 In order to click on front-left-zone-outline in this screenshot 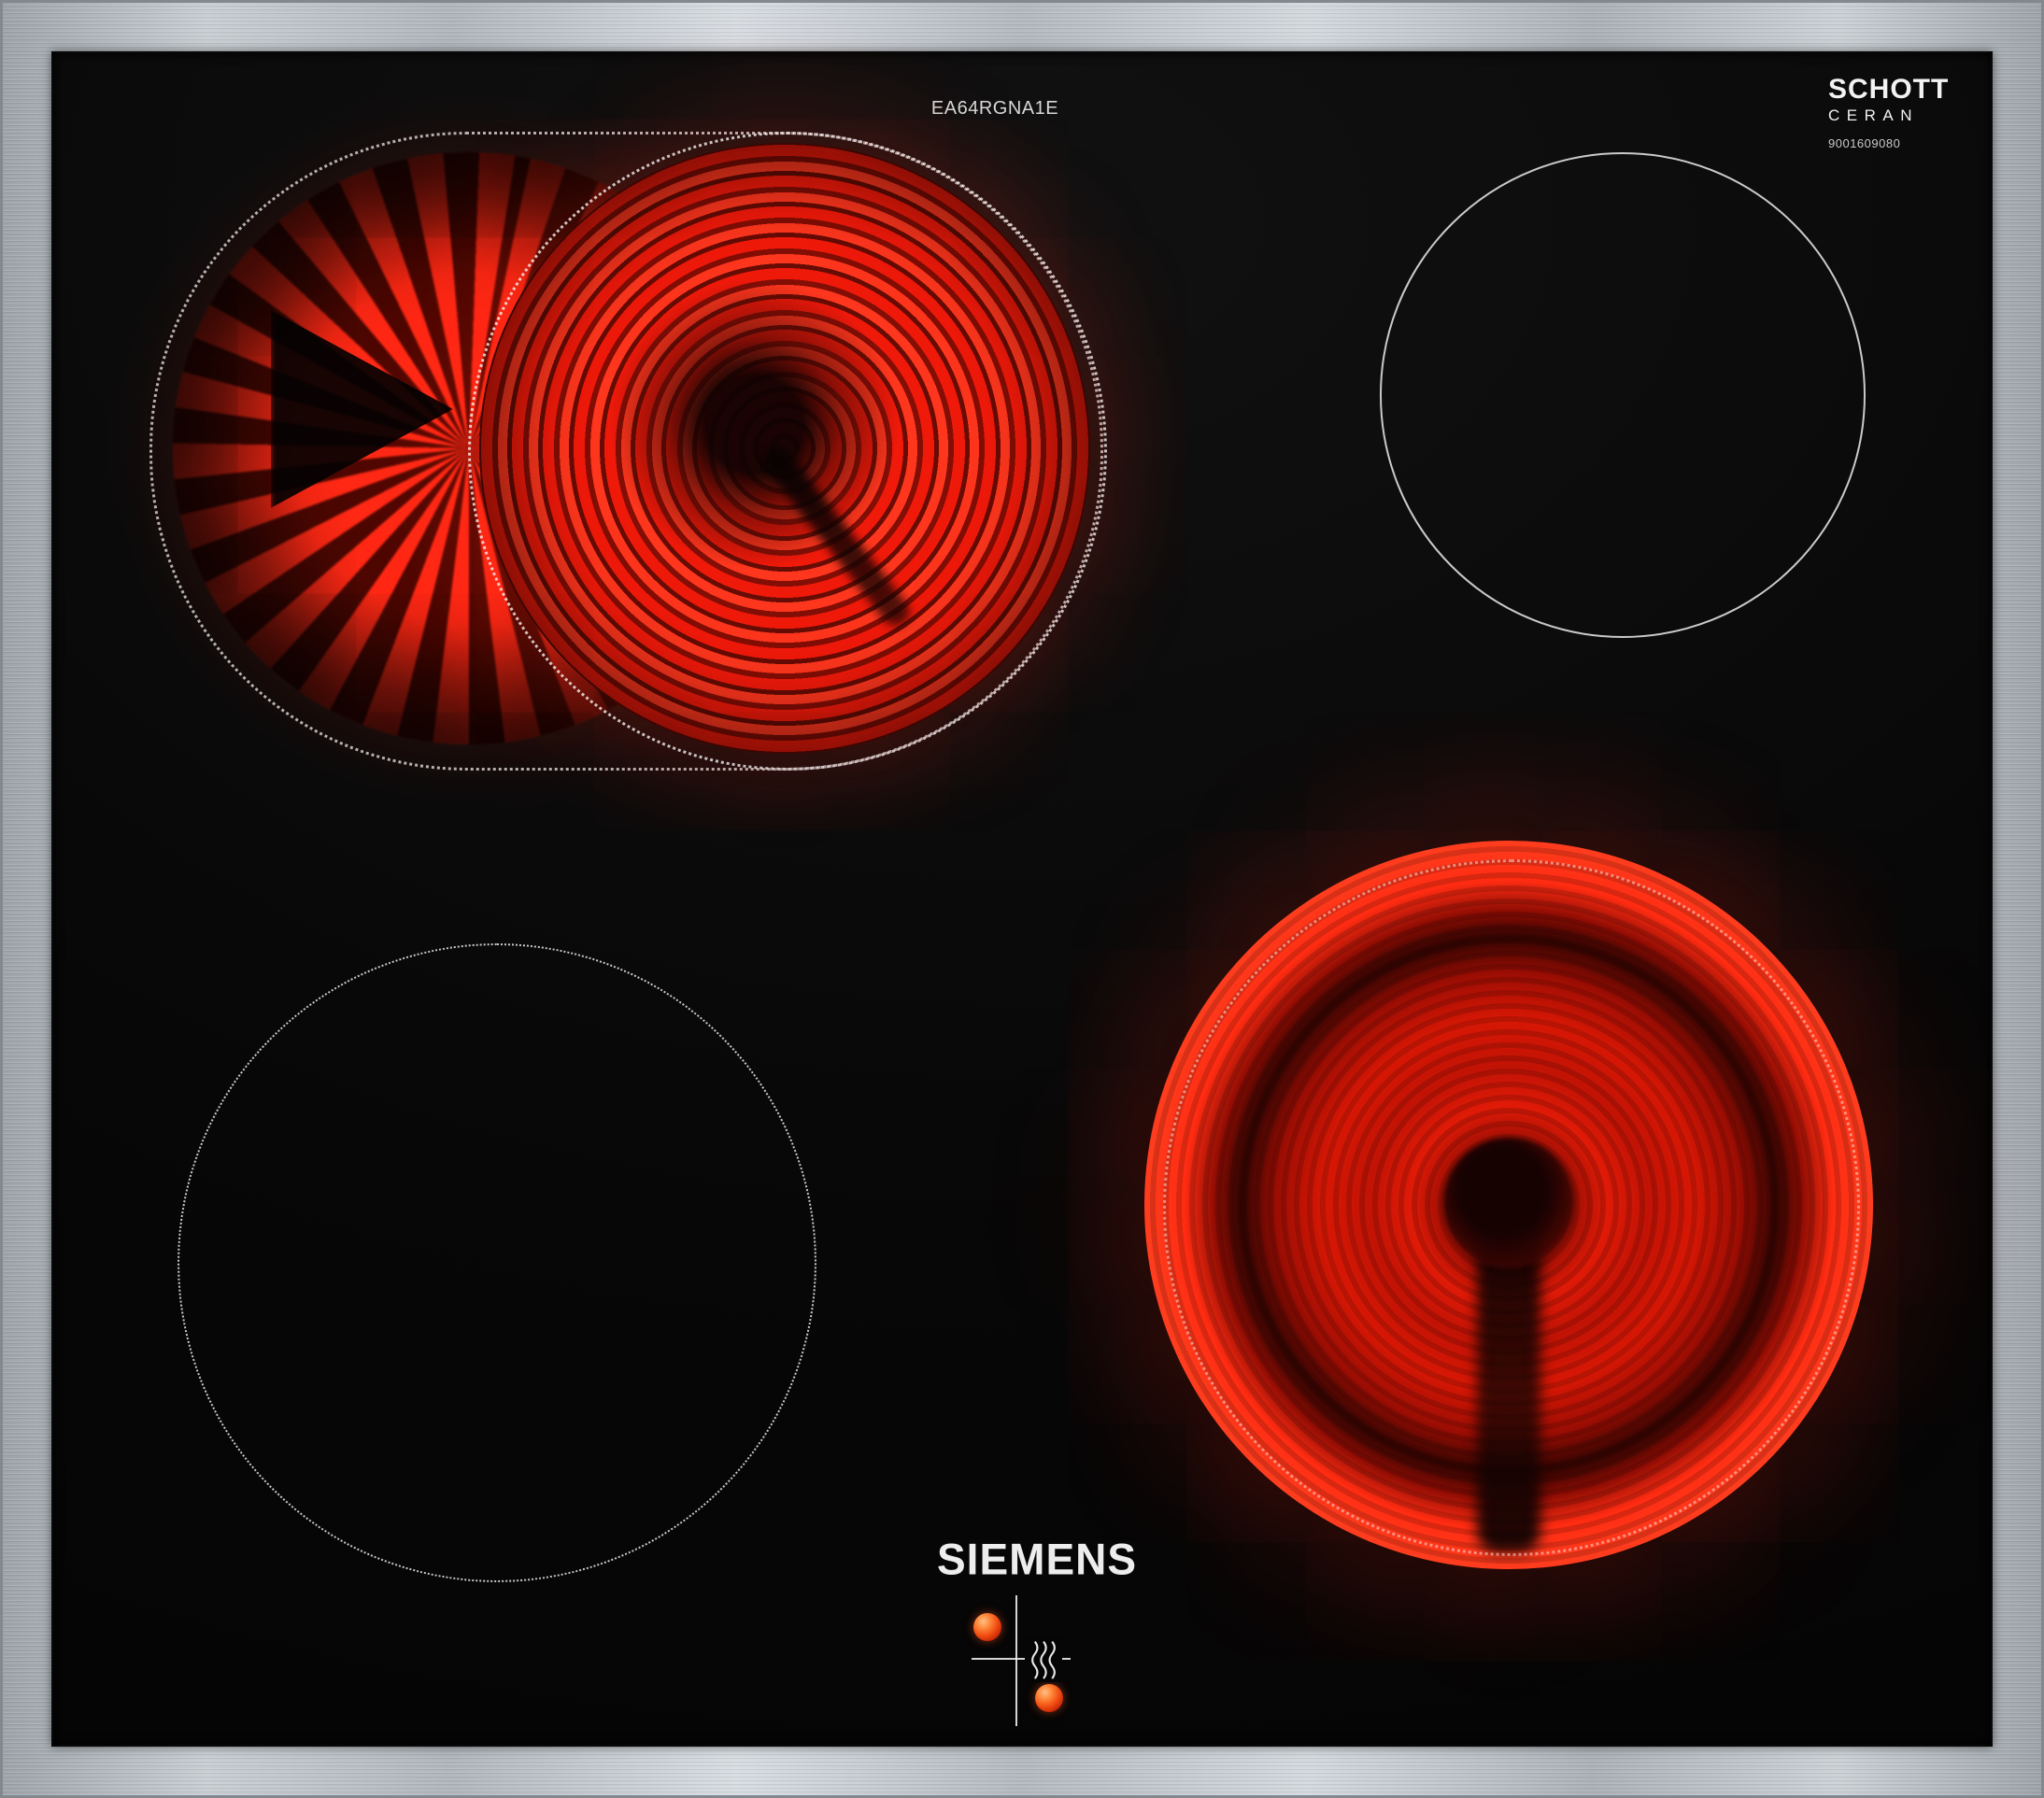, I will do `click(496, 1262)`.